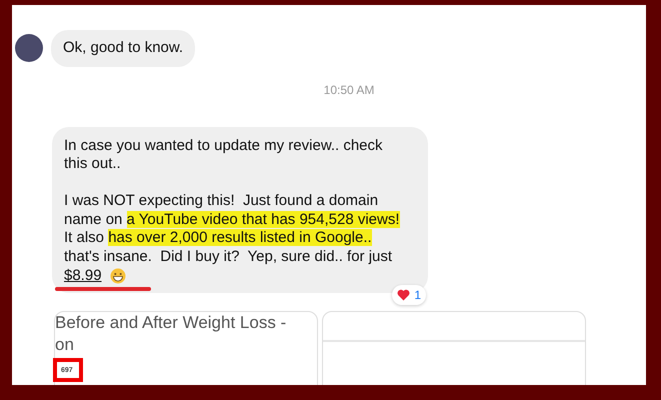 The image size is (661, 400). I want to click on message-text: In case you wanted to update my review.. check this out.., so click(224, 155).